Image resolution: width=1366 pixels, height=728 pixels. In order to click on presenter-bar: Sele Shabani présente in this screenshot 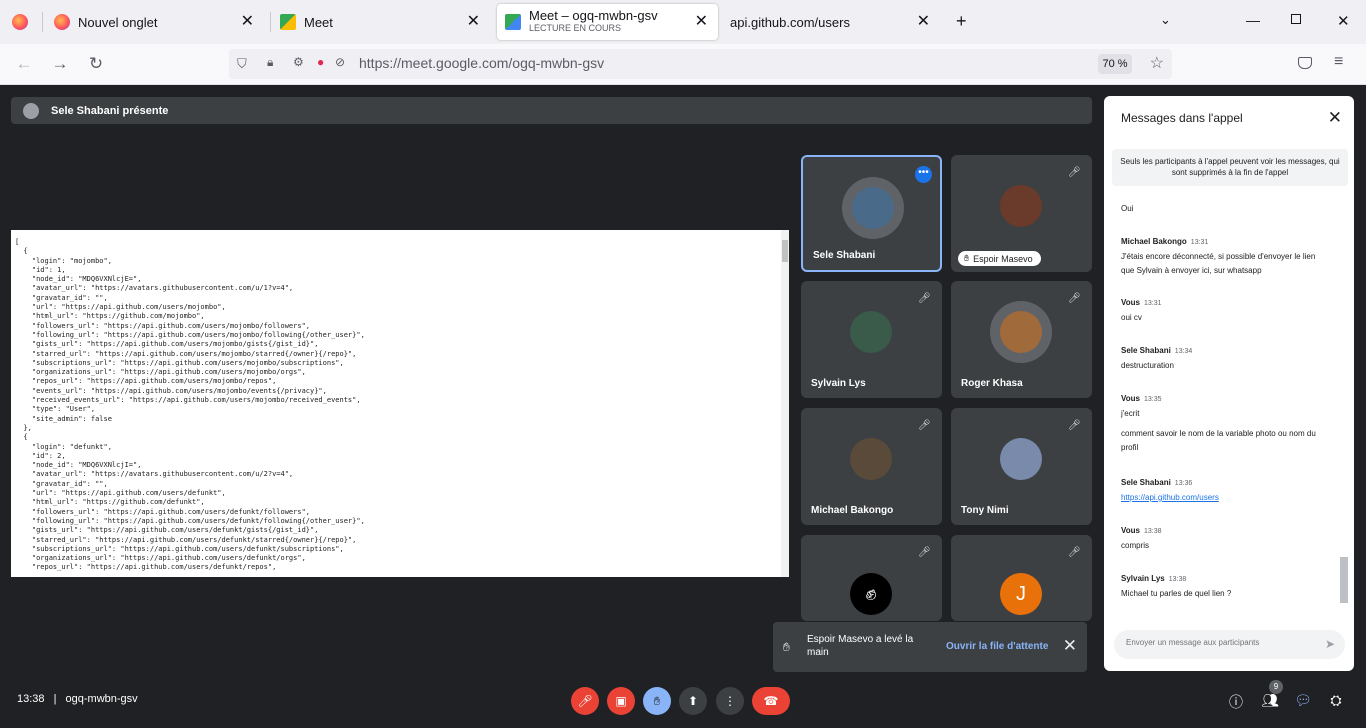, I will do `click(551, 110)`.